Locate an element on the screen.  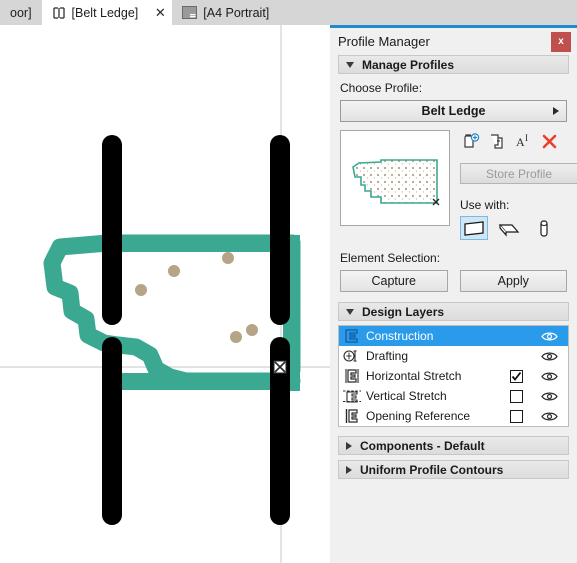
profile-select-value: Belt Ledge is located at coordinates (453, 111).